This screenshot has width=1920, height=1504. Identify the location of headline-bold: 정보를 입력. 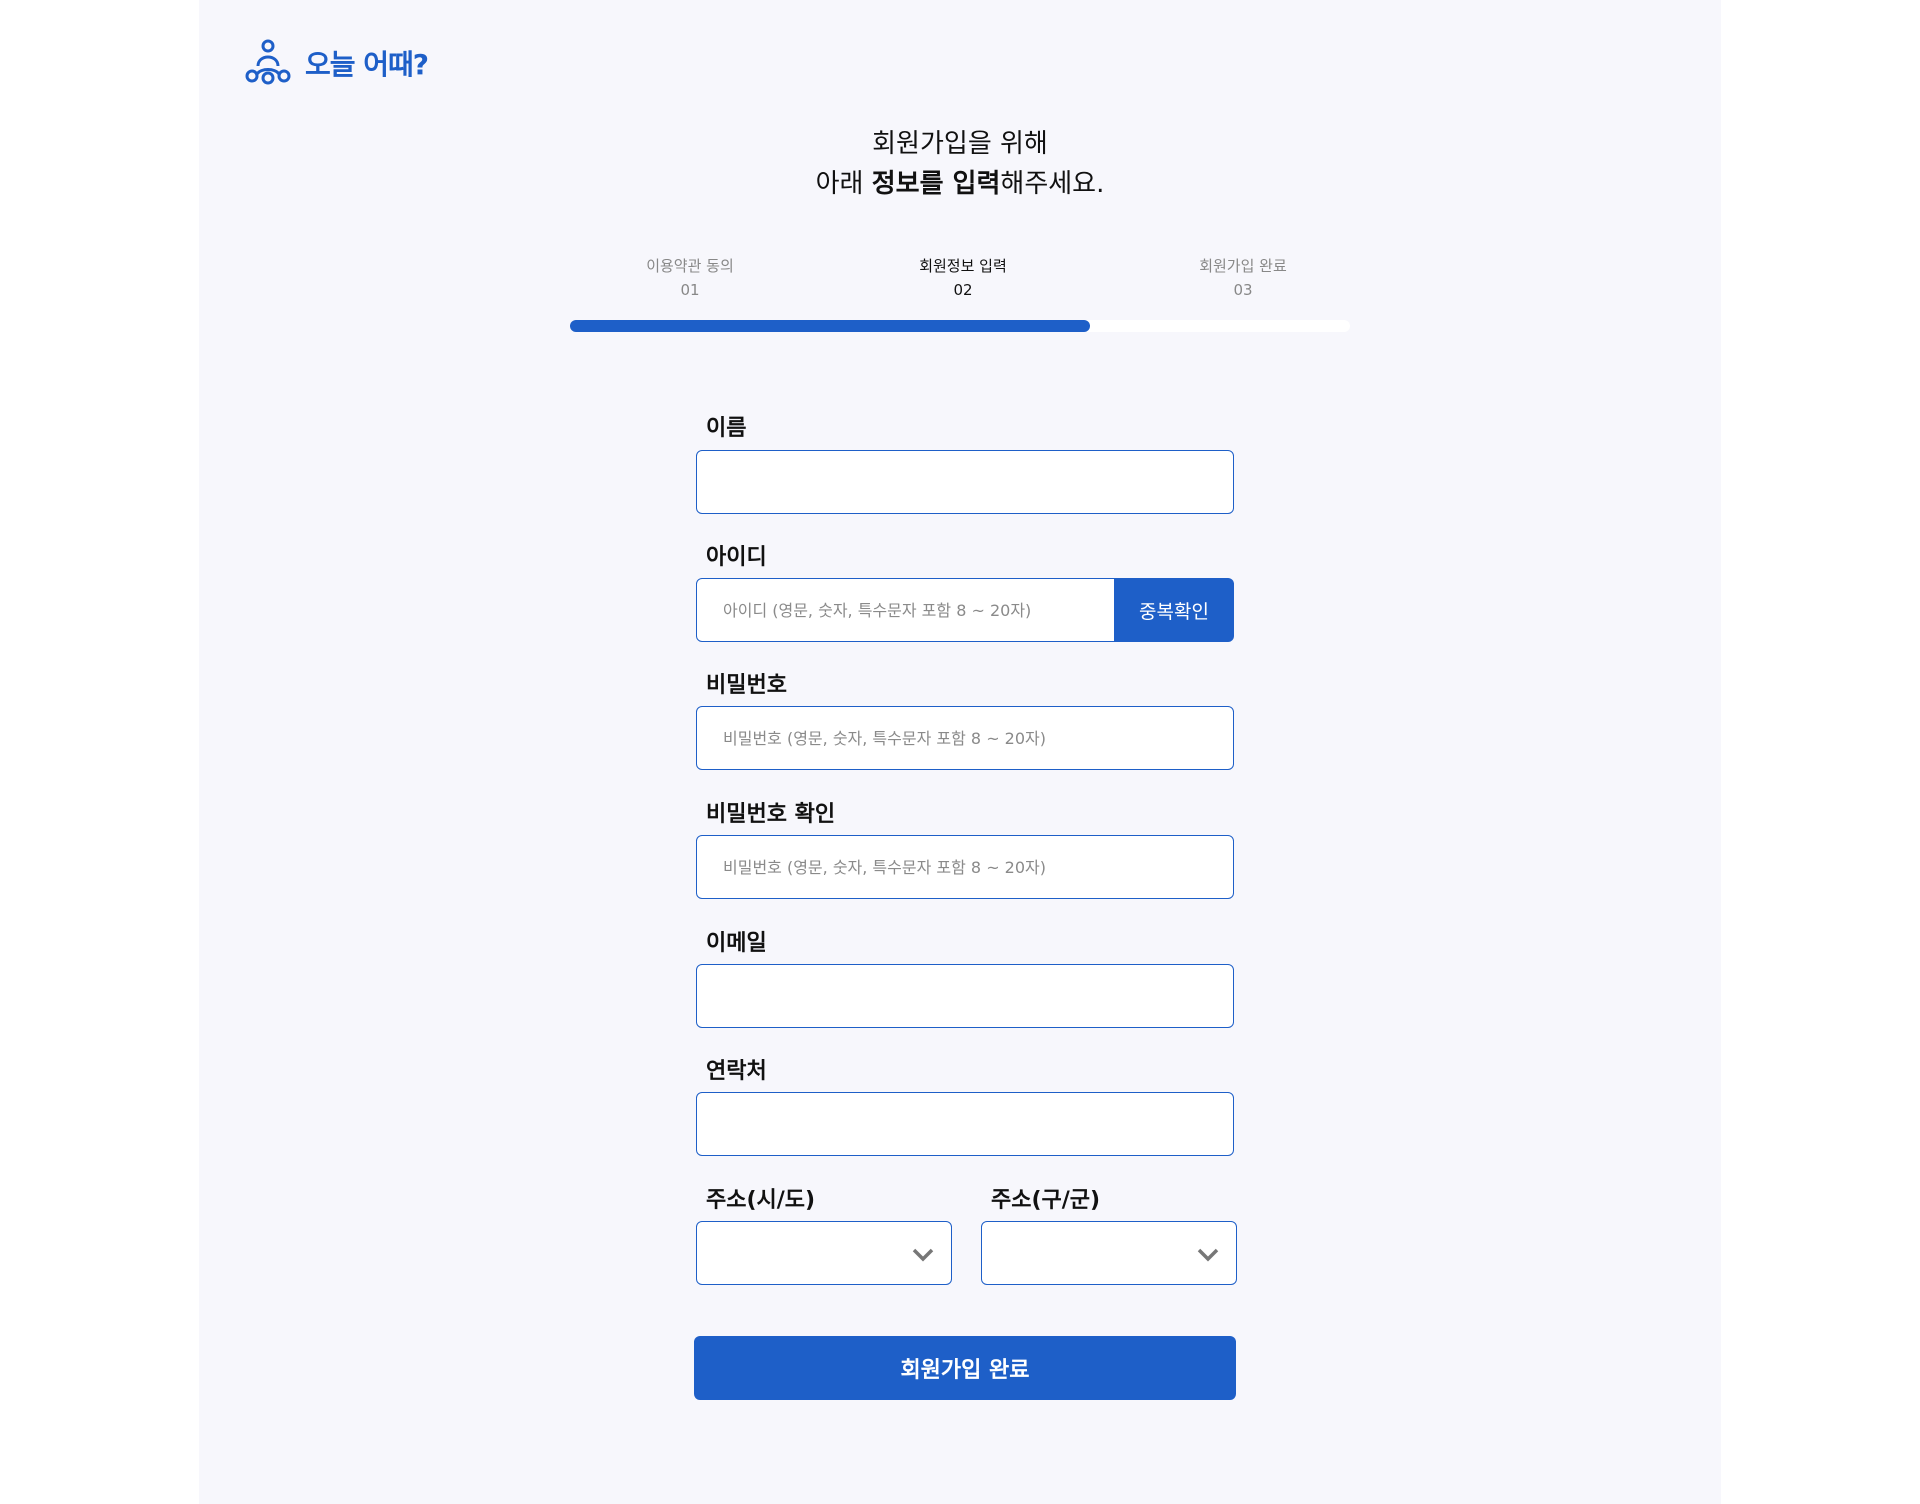
(936, 184).